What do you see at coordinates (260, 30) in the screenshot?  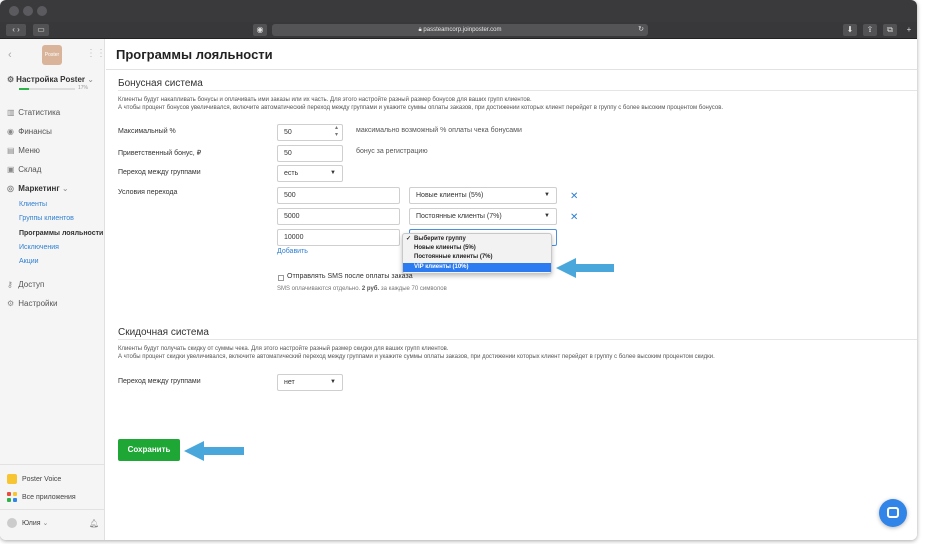 I see `shield-icon: ◉` at bounding box center [260, 30].